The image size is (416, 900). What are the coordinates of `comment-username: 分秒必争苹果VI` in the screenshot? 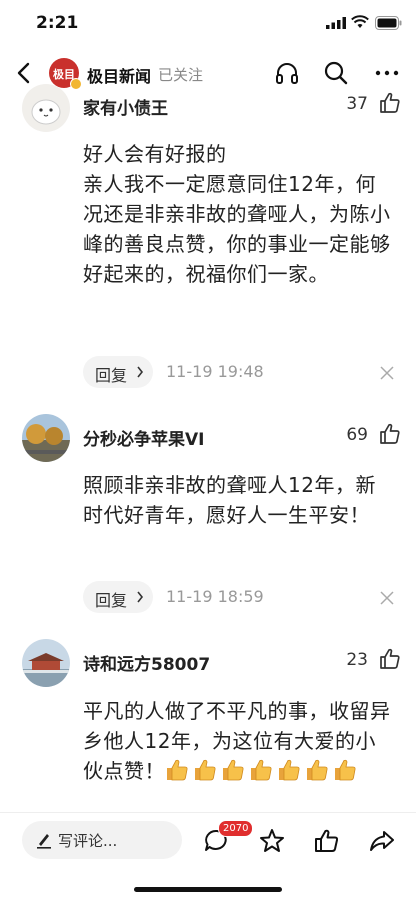 It's located at (143, 437).